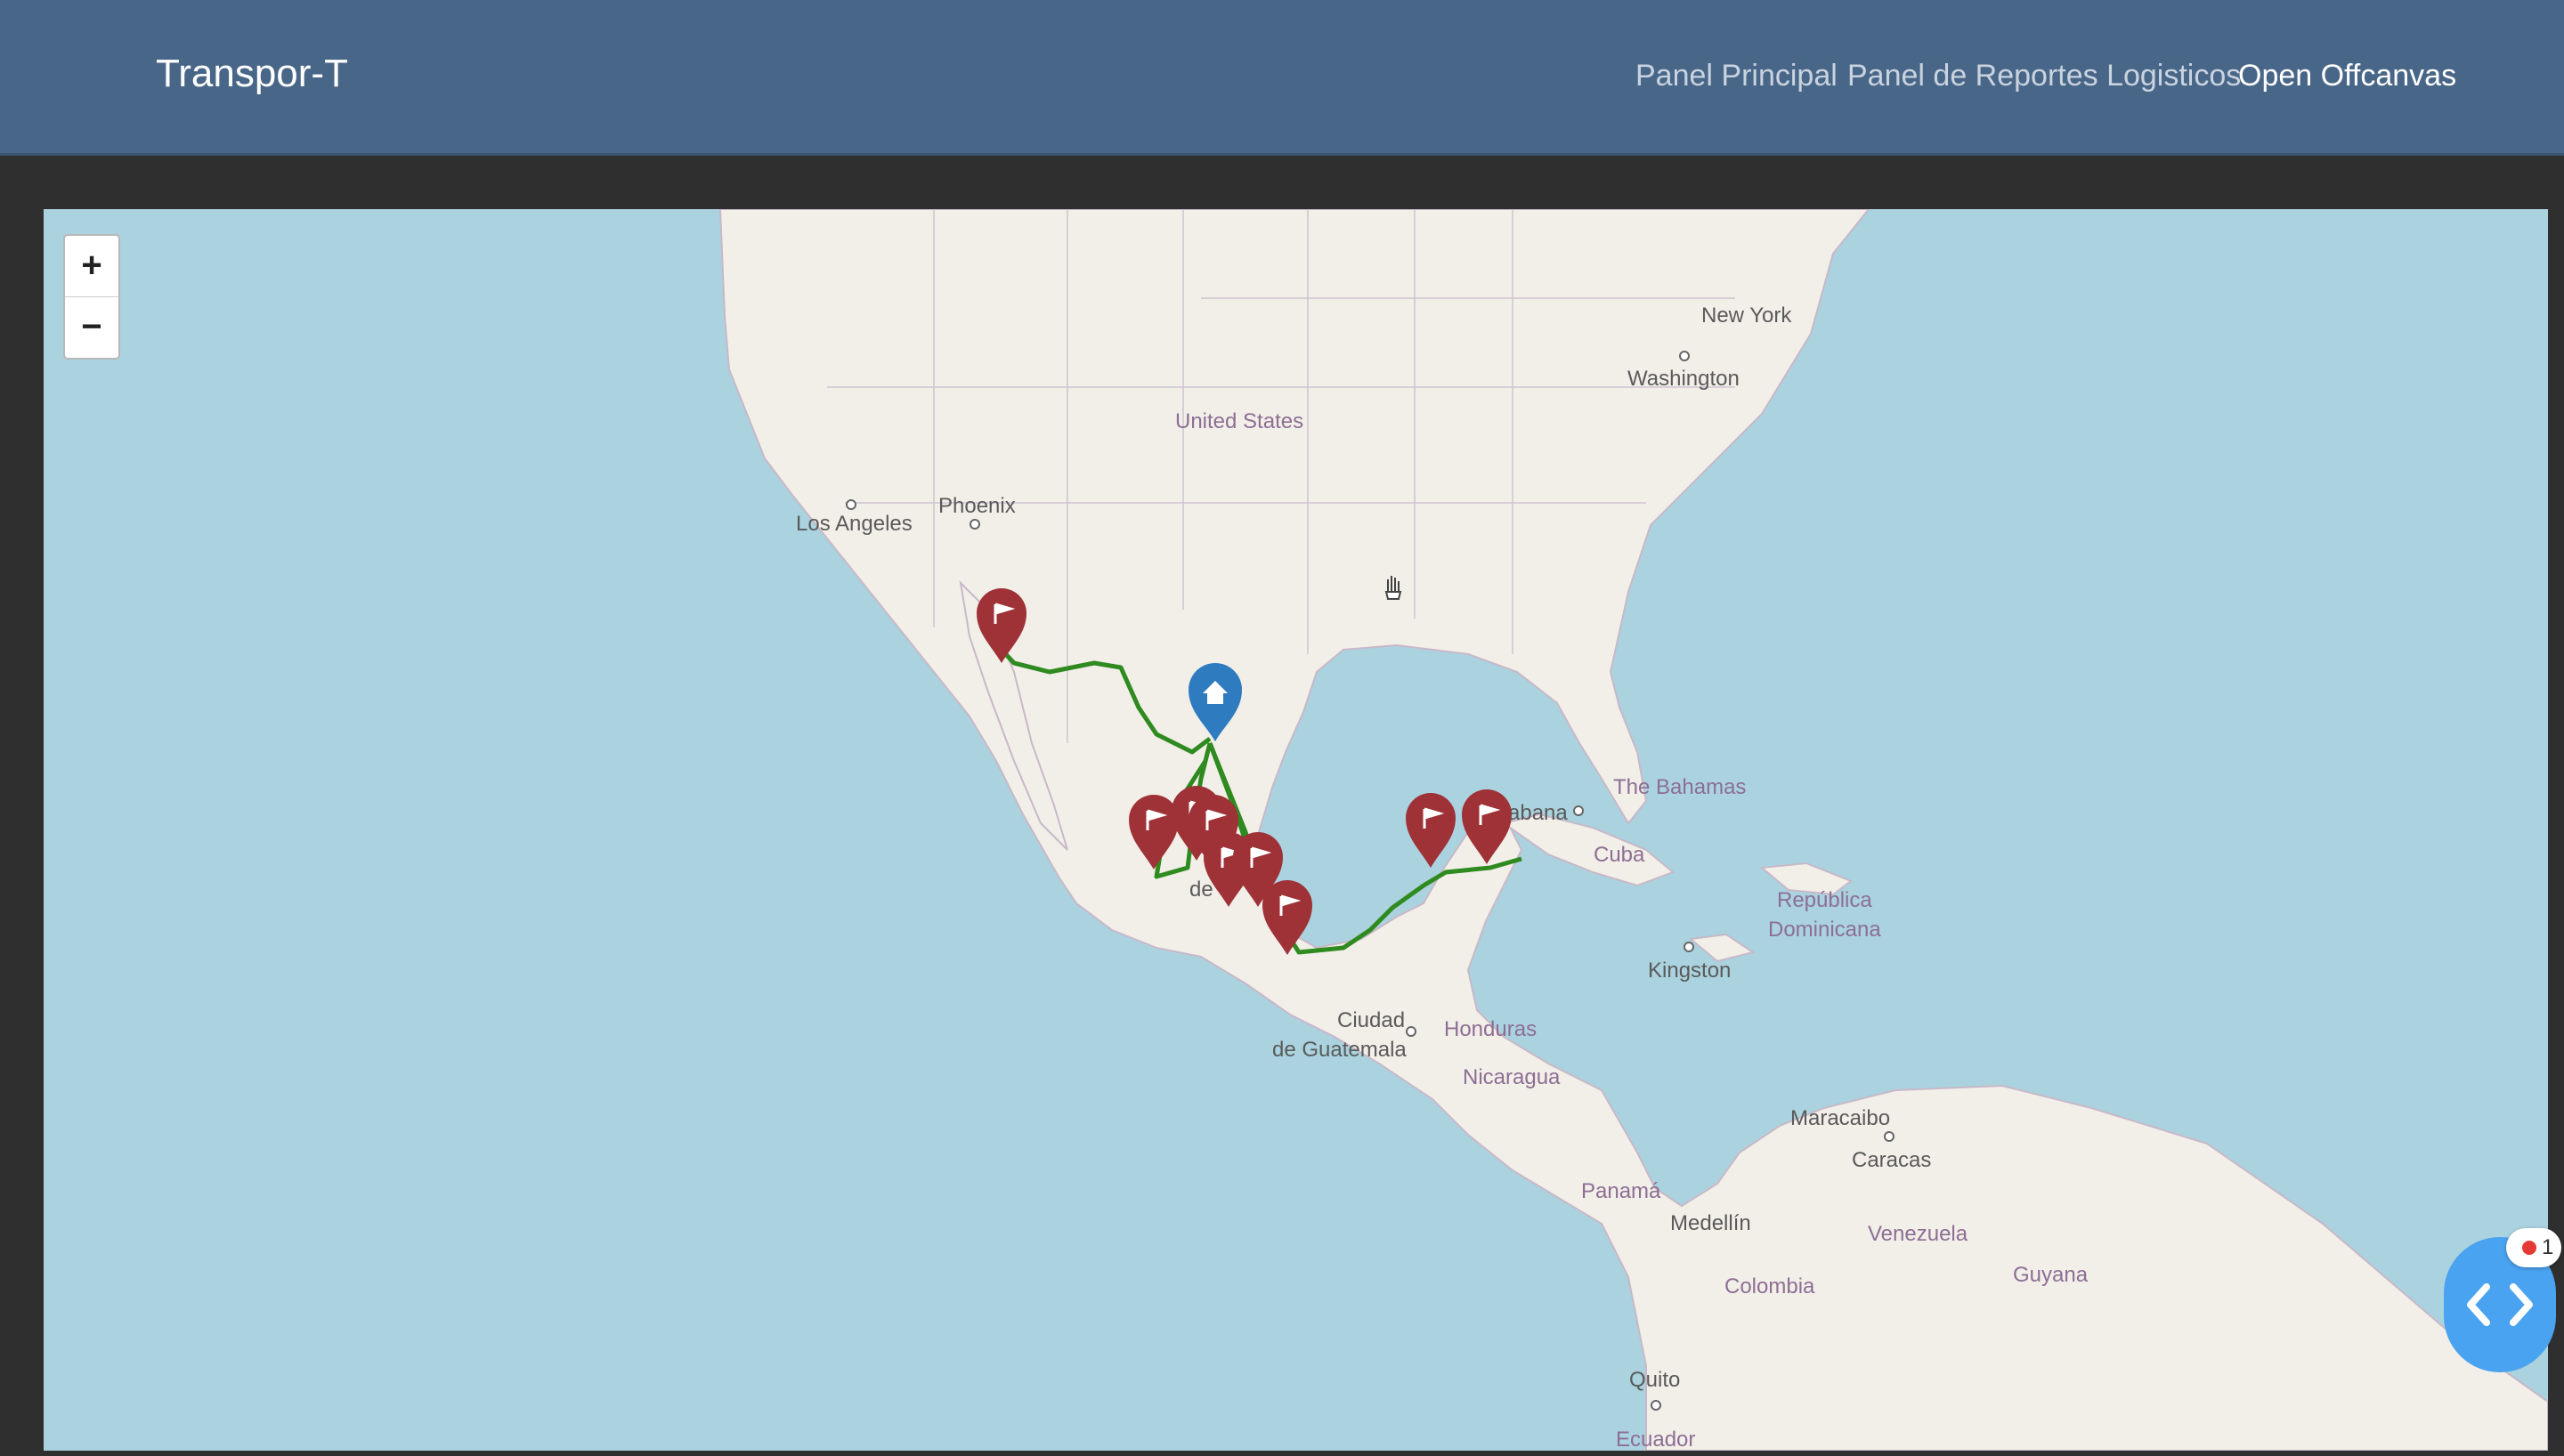 This screenshot has height=1456, width=2564. I want to click on label-caracas: Caracas, so click(1891, 1160).